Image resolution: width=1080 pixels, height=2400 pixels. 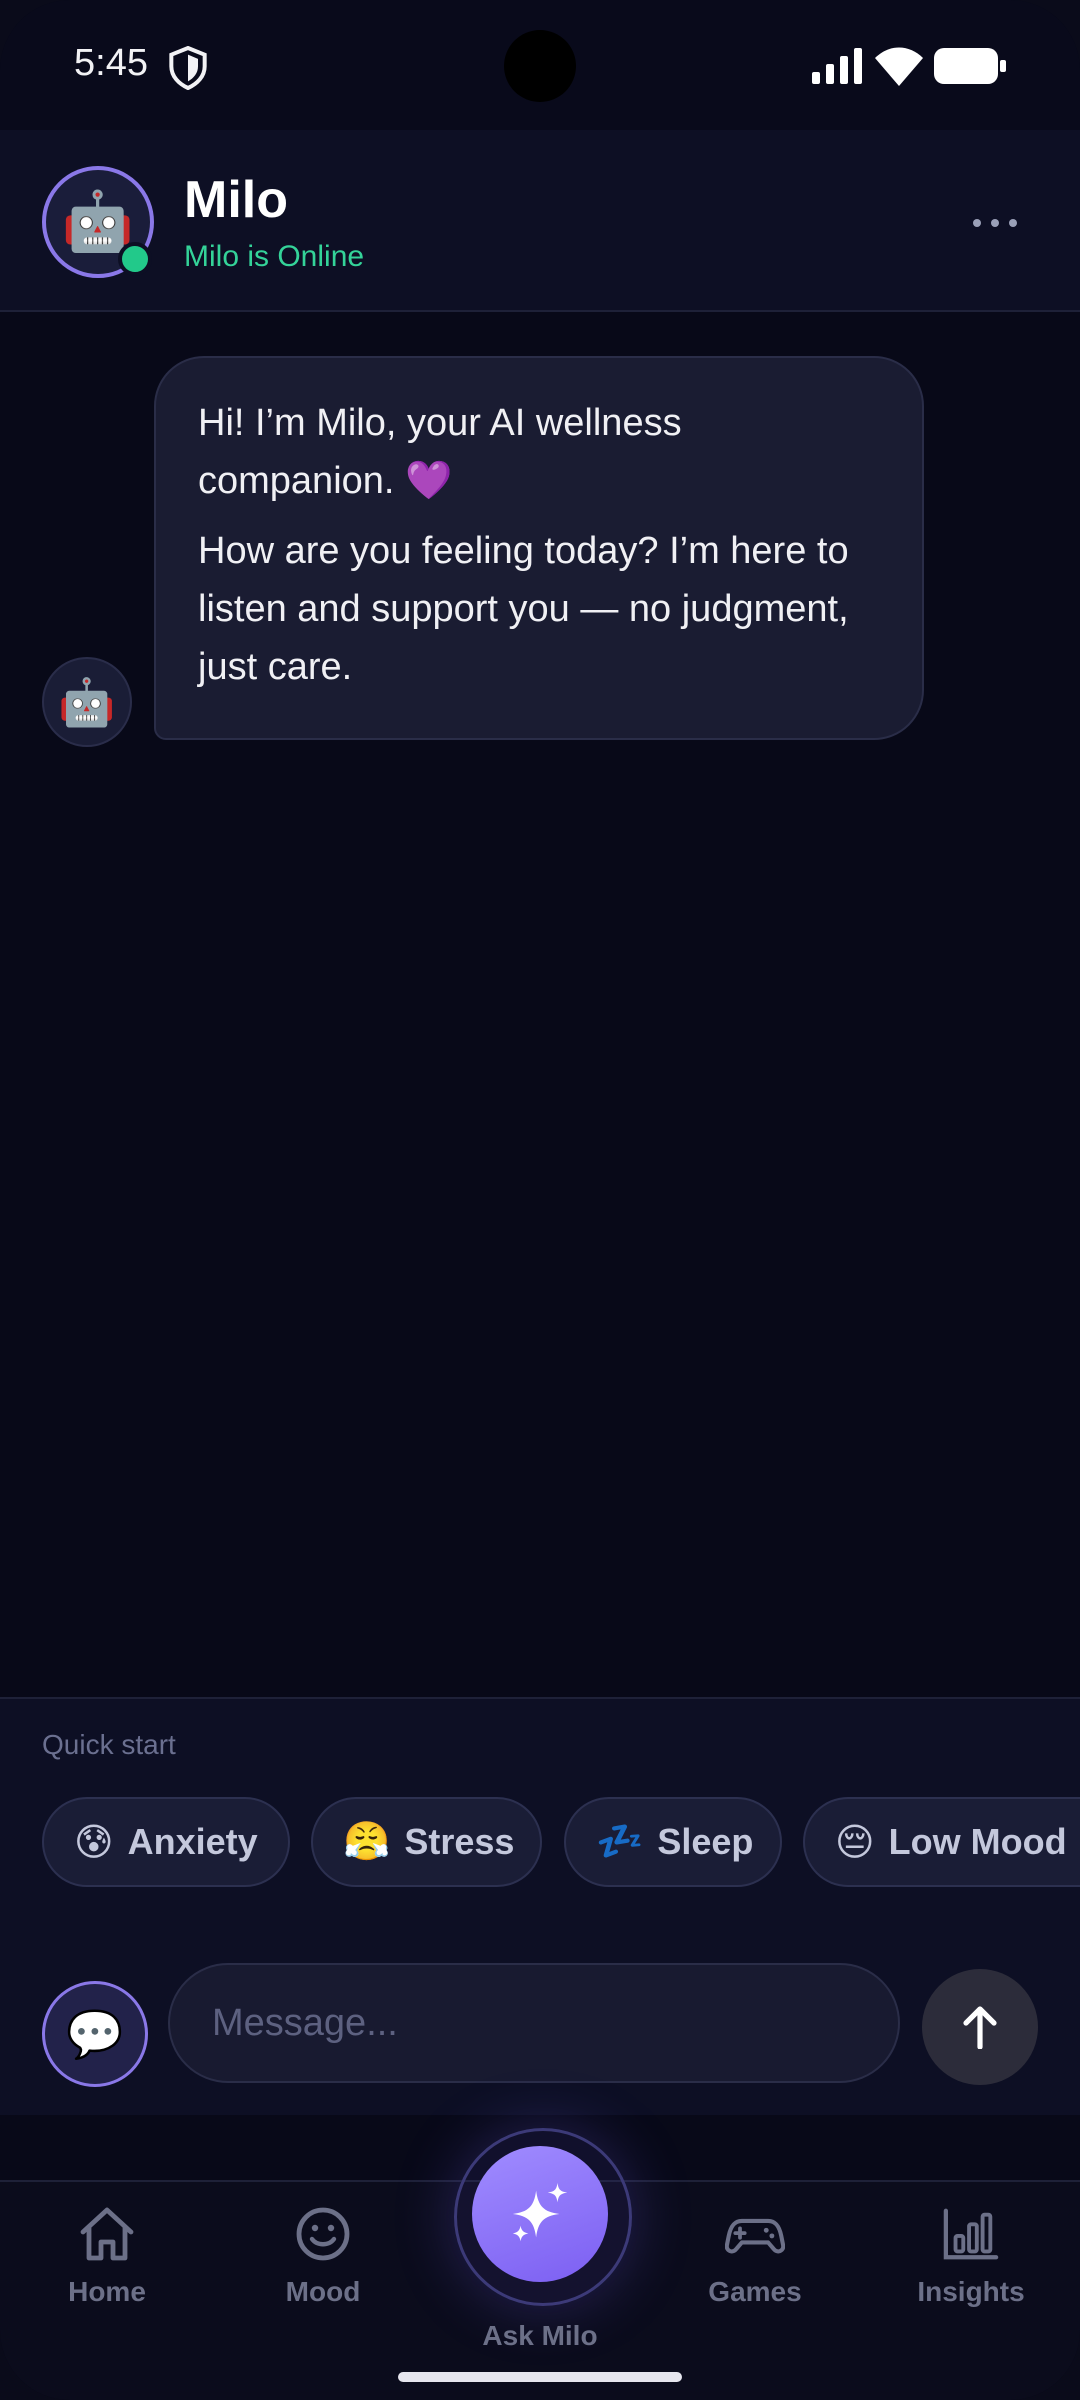 What do you see at coordinates (971, 2234) in the screenshot?
I see `bar-chart-icon` at bounding box center [971, 2234].